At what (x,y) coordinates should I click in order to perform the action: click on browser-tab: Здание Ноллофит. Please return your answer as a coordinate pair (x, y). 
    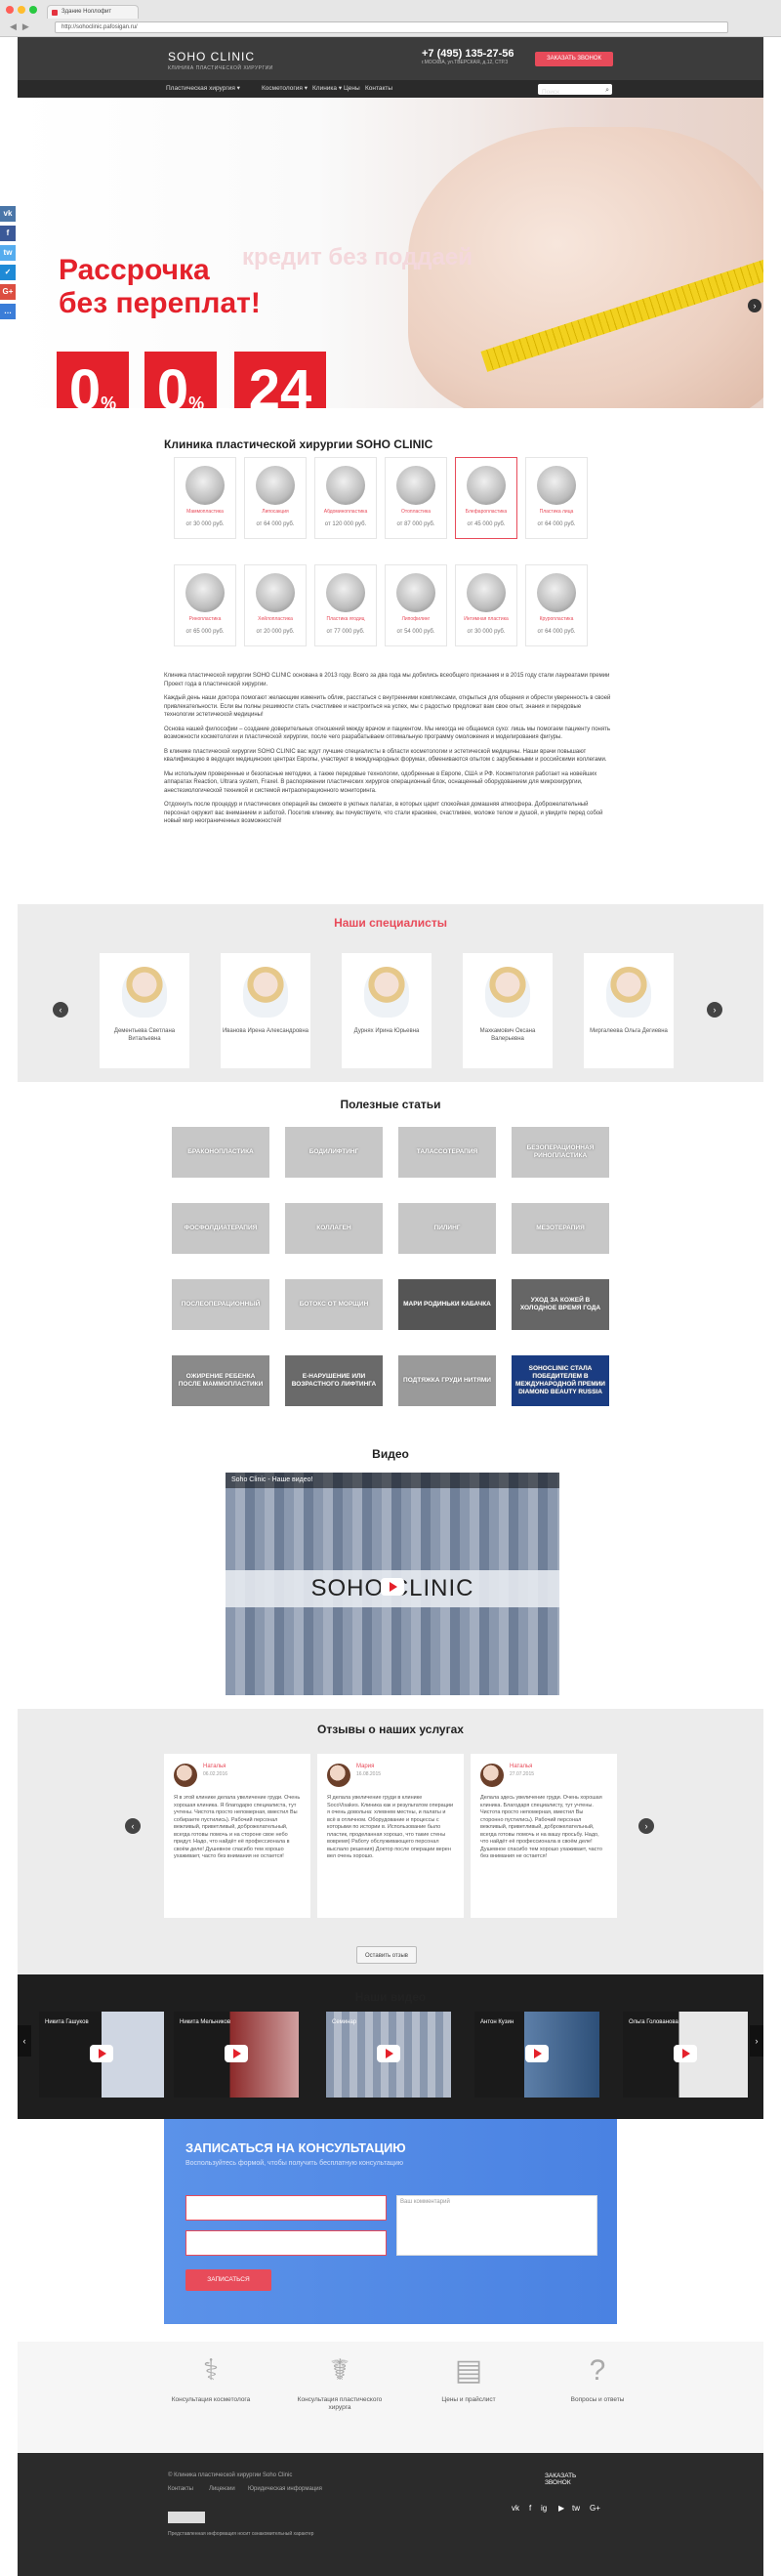
    Looking at the image, I should click on (93, 12).